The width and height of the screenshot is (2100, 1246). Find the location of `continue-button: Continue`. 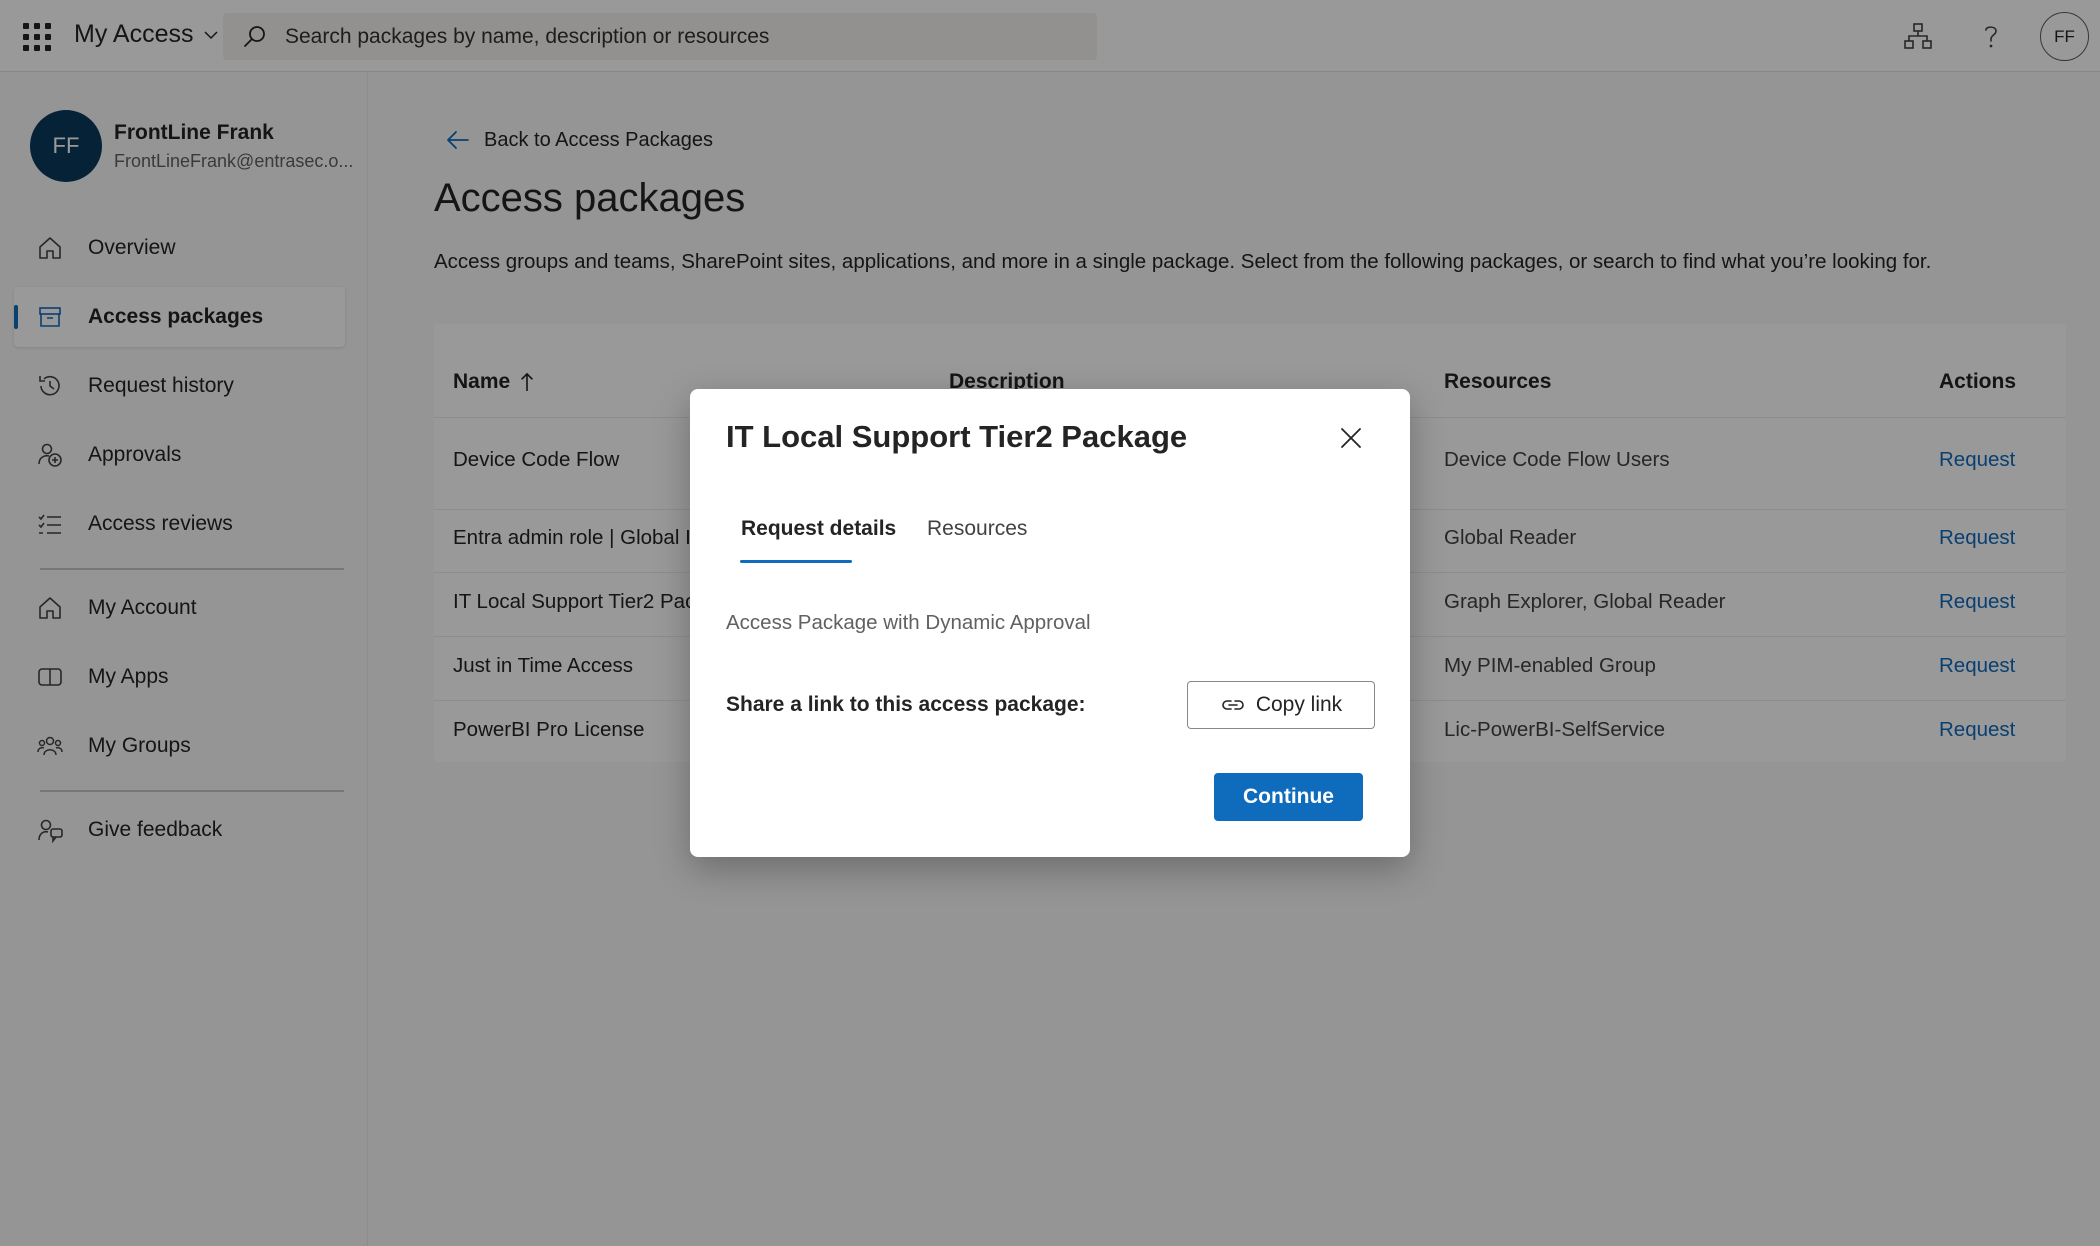

continue-button: Continue is located at coordinates (1288, 797).